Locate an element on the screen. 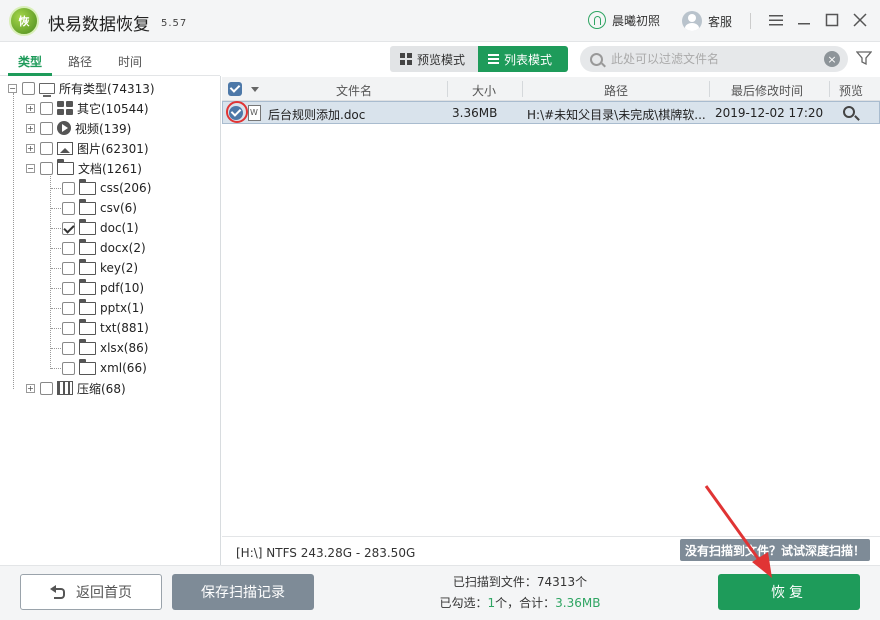  search-box: × is located at coordinates (714, 59).